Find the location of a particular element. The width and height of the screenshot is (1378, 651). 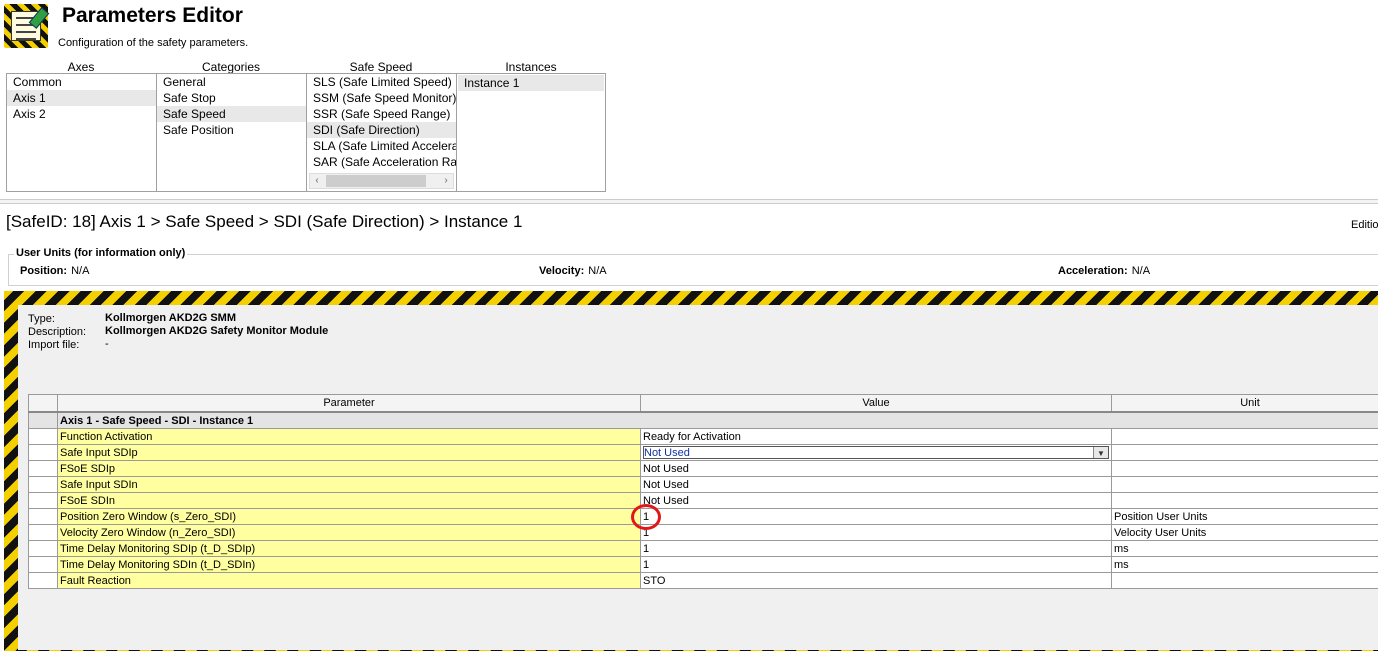

parameter-cell: Fault Reaction is located at coordinates (349, 581).